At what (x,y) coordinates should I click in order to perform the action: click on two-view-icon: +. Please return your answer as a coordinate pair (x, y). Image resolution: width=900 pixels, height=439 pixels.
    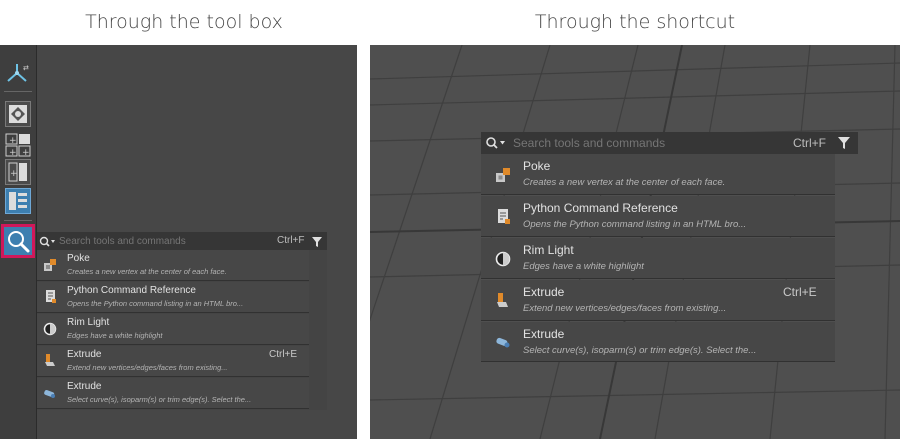
    Looking at the image, I should click on (17, 172).